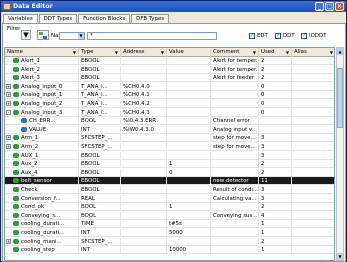 Image resolution: width=347 pixels, height=262 pixels. Describe the element at coordinates (152, 36) in the screenshot. I see `filter-input: *` at that location.